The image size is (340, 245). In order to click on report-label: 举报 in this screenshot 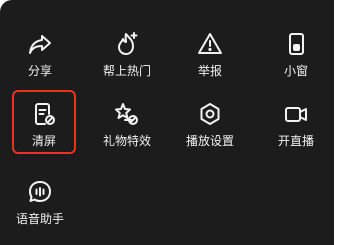, I will do `click(209, 71)`.